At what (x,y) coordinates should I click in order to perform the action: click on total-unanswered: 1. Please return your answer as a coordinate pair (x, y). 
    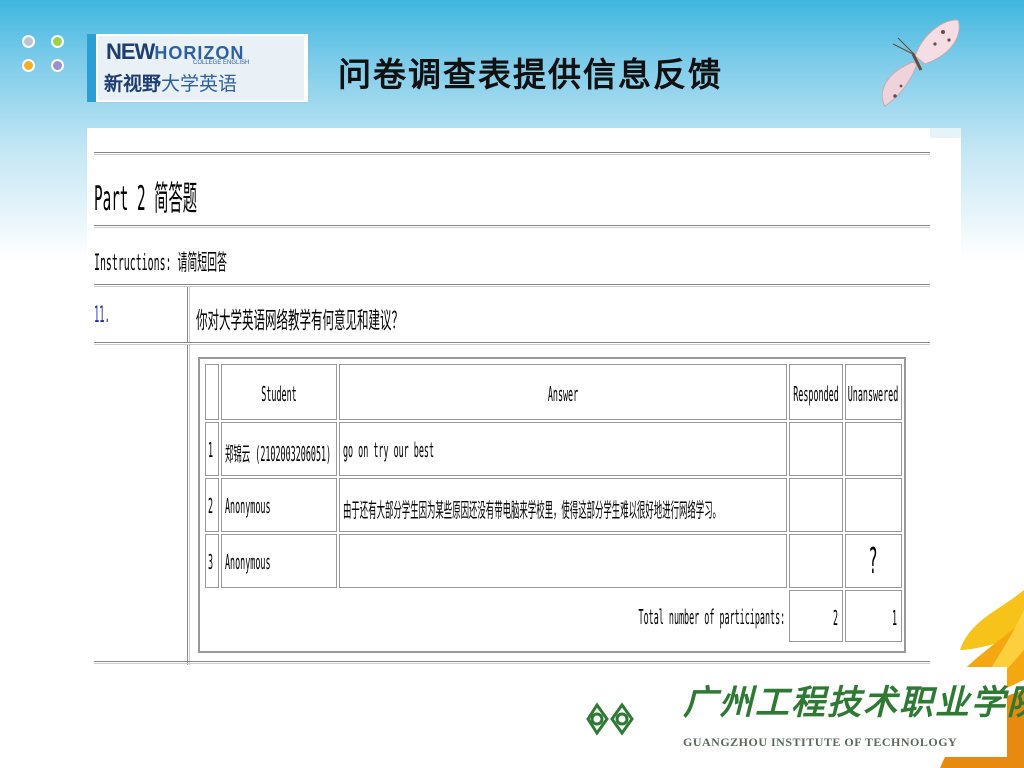
    Looking at the image, I should click on (894, 618).